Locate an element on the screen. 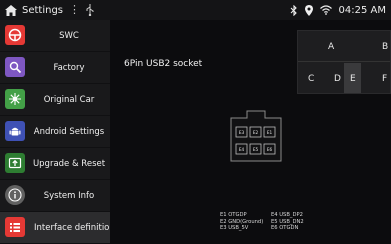  sidebar-item-upgrade-reset: Upgrade & Reset is located at coordinates (55, 164).